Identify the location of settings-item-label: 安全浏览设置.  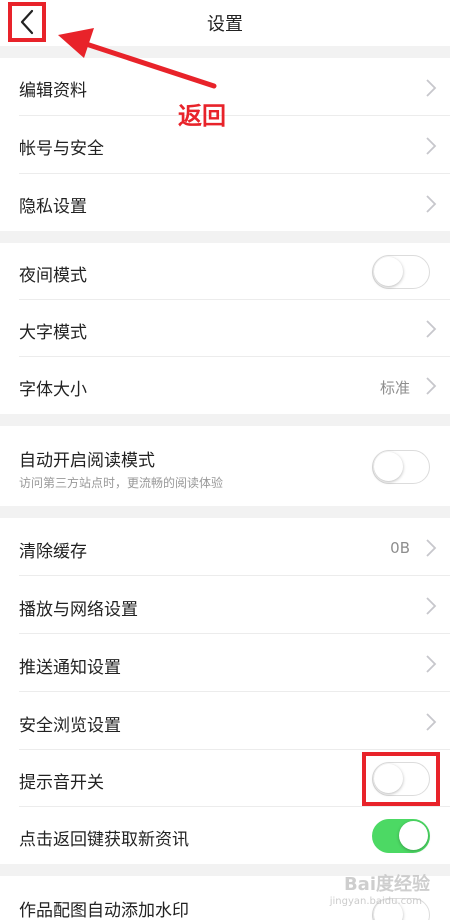
(70, 726).